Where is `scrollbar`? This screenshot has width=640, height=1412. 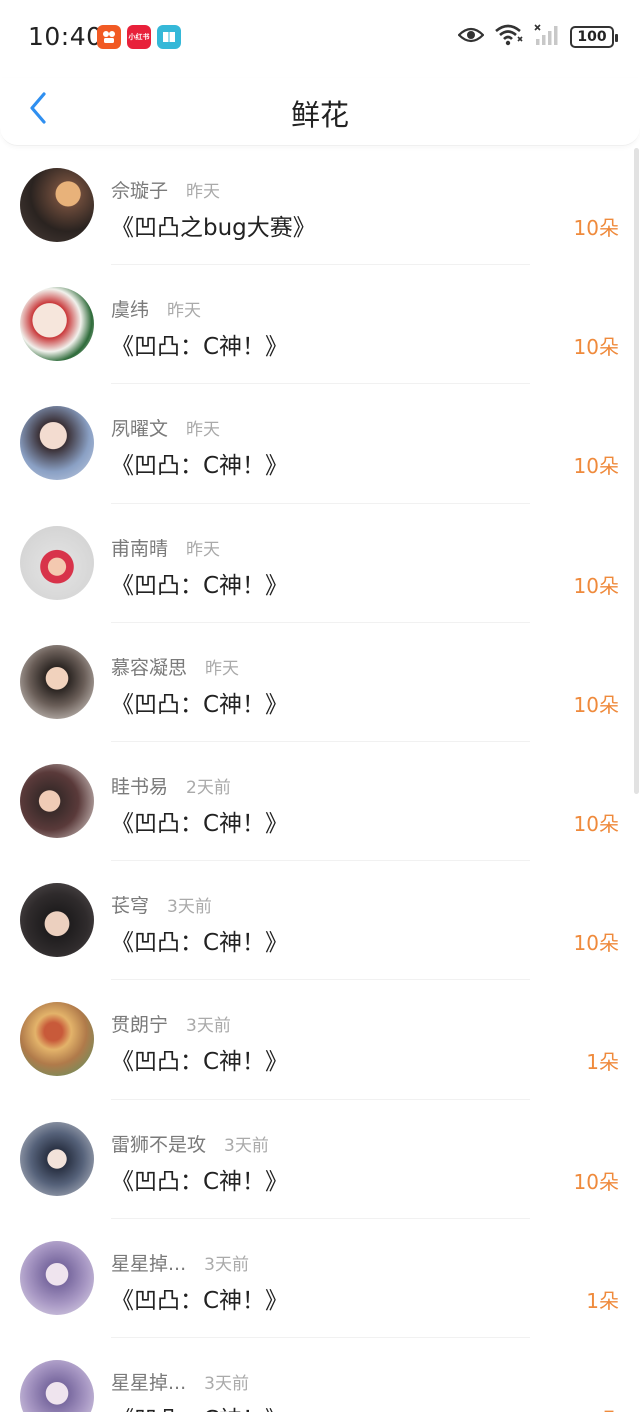
scrollbar is located at coordinates (636, 471).